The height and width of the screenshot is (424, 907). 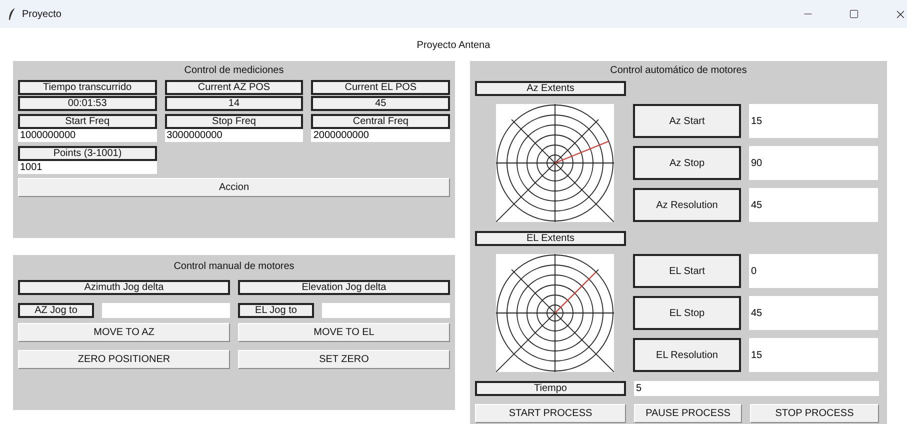 What do you see at coordinates (687, 313) in the screenshot?
I see `param-label: EL Stop` at bounding box center [687, 313].